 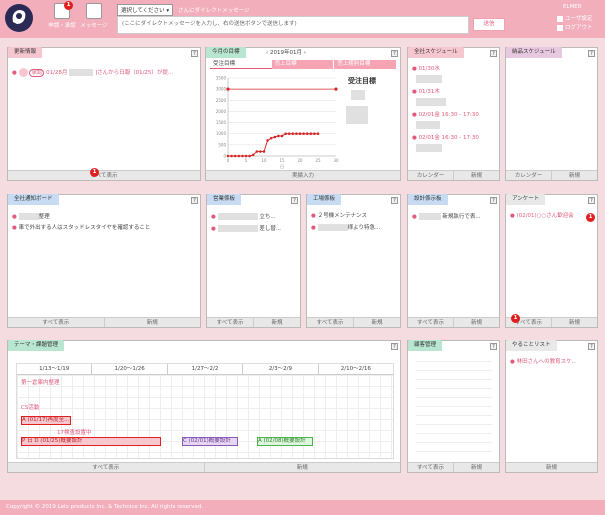 I want to click on survey-item: ● (02/01)○○さん歓迎会, so click(x=551, y=216).